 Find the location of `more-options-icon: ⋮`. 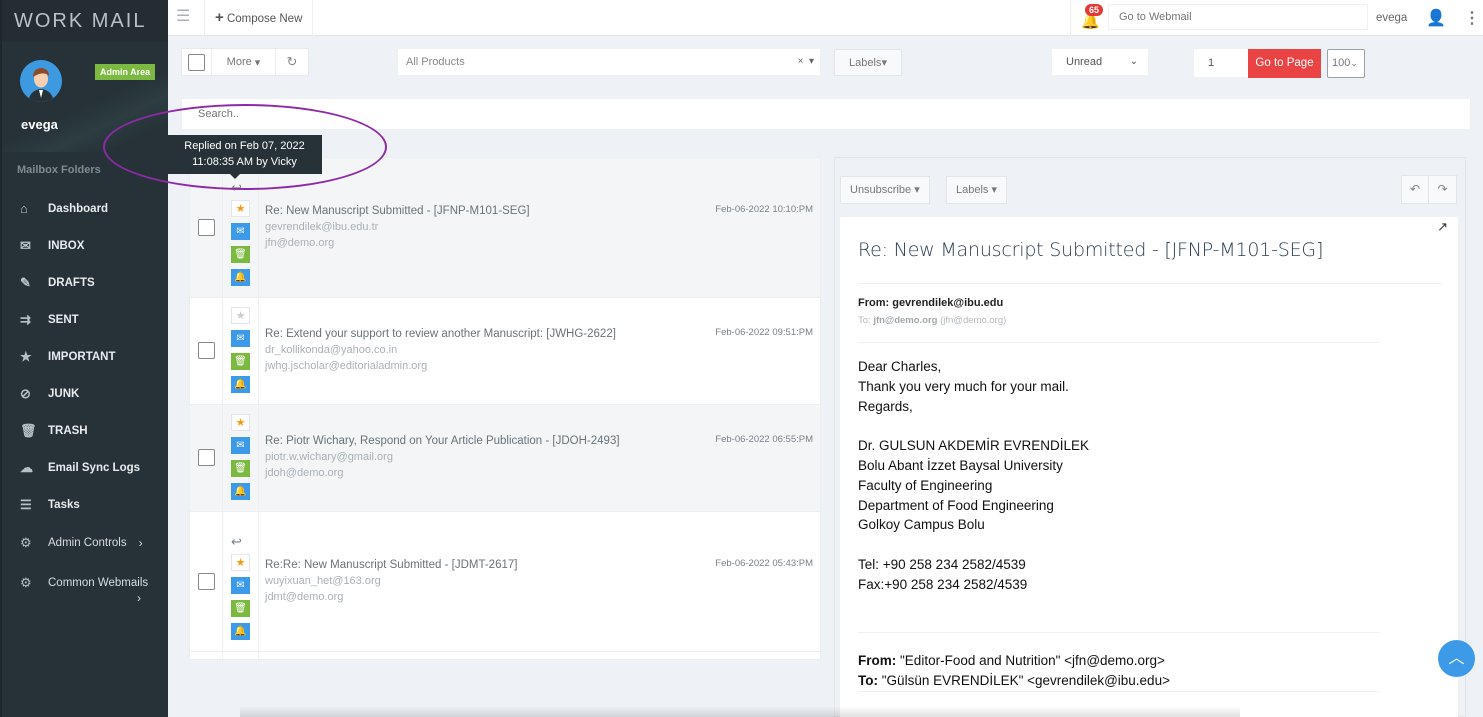

more-options-icon: ⋮ is located at coordinates (1472, 18).